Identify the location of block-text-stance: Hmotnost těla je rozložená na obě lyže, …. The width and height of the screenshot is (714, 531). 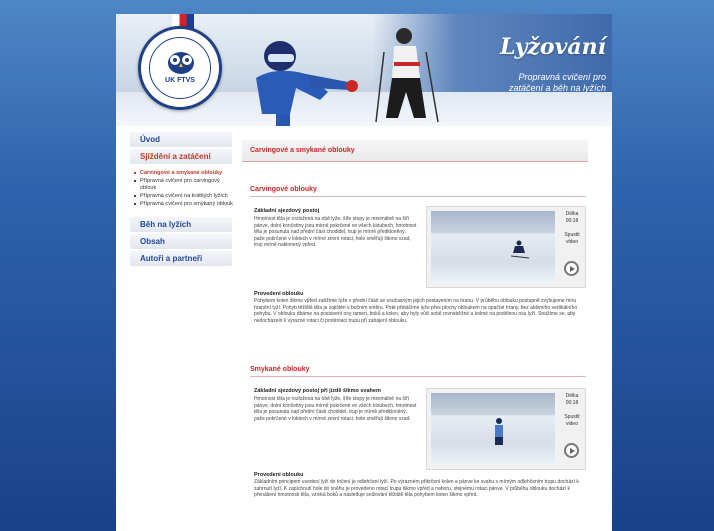
(335, 232).